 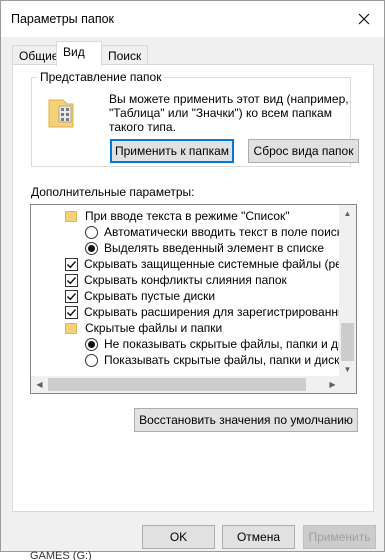 I want to click on background-drive-label: GAMES (G:), so click(x=61, y=555).